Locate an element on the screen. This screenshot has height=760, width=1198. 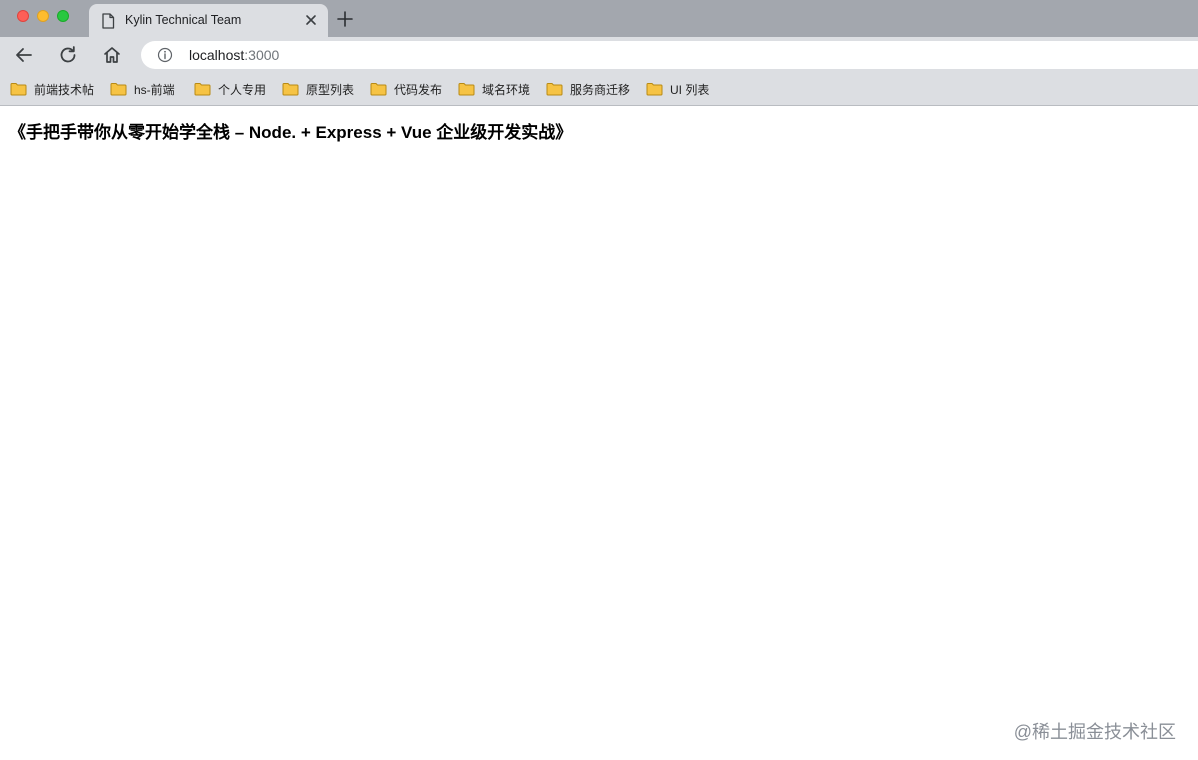
maximize-window-button is located at coordinates (63, 16).